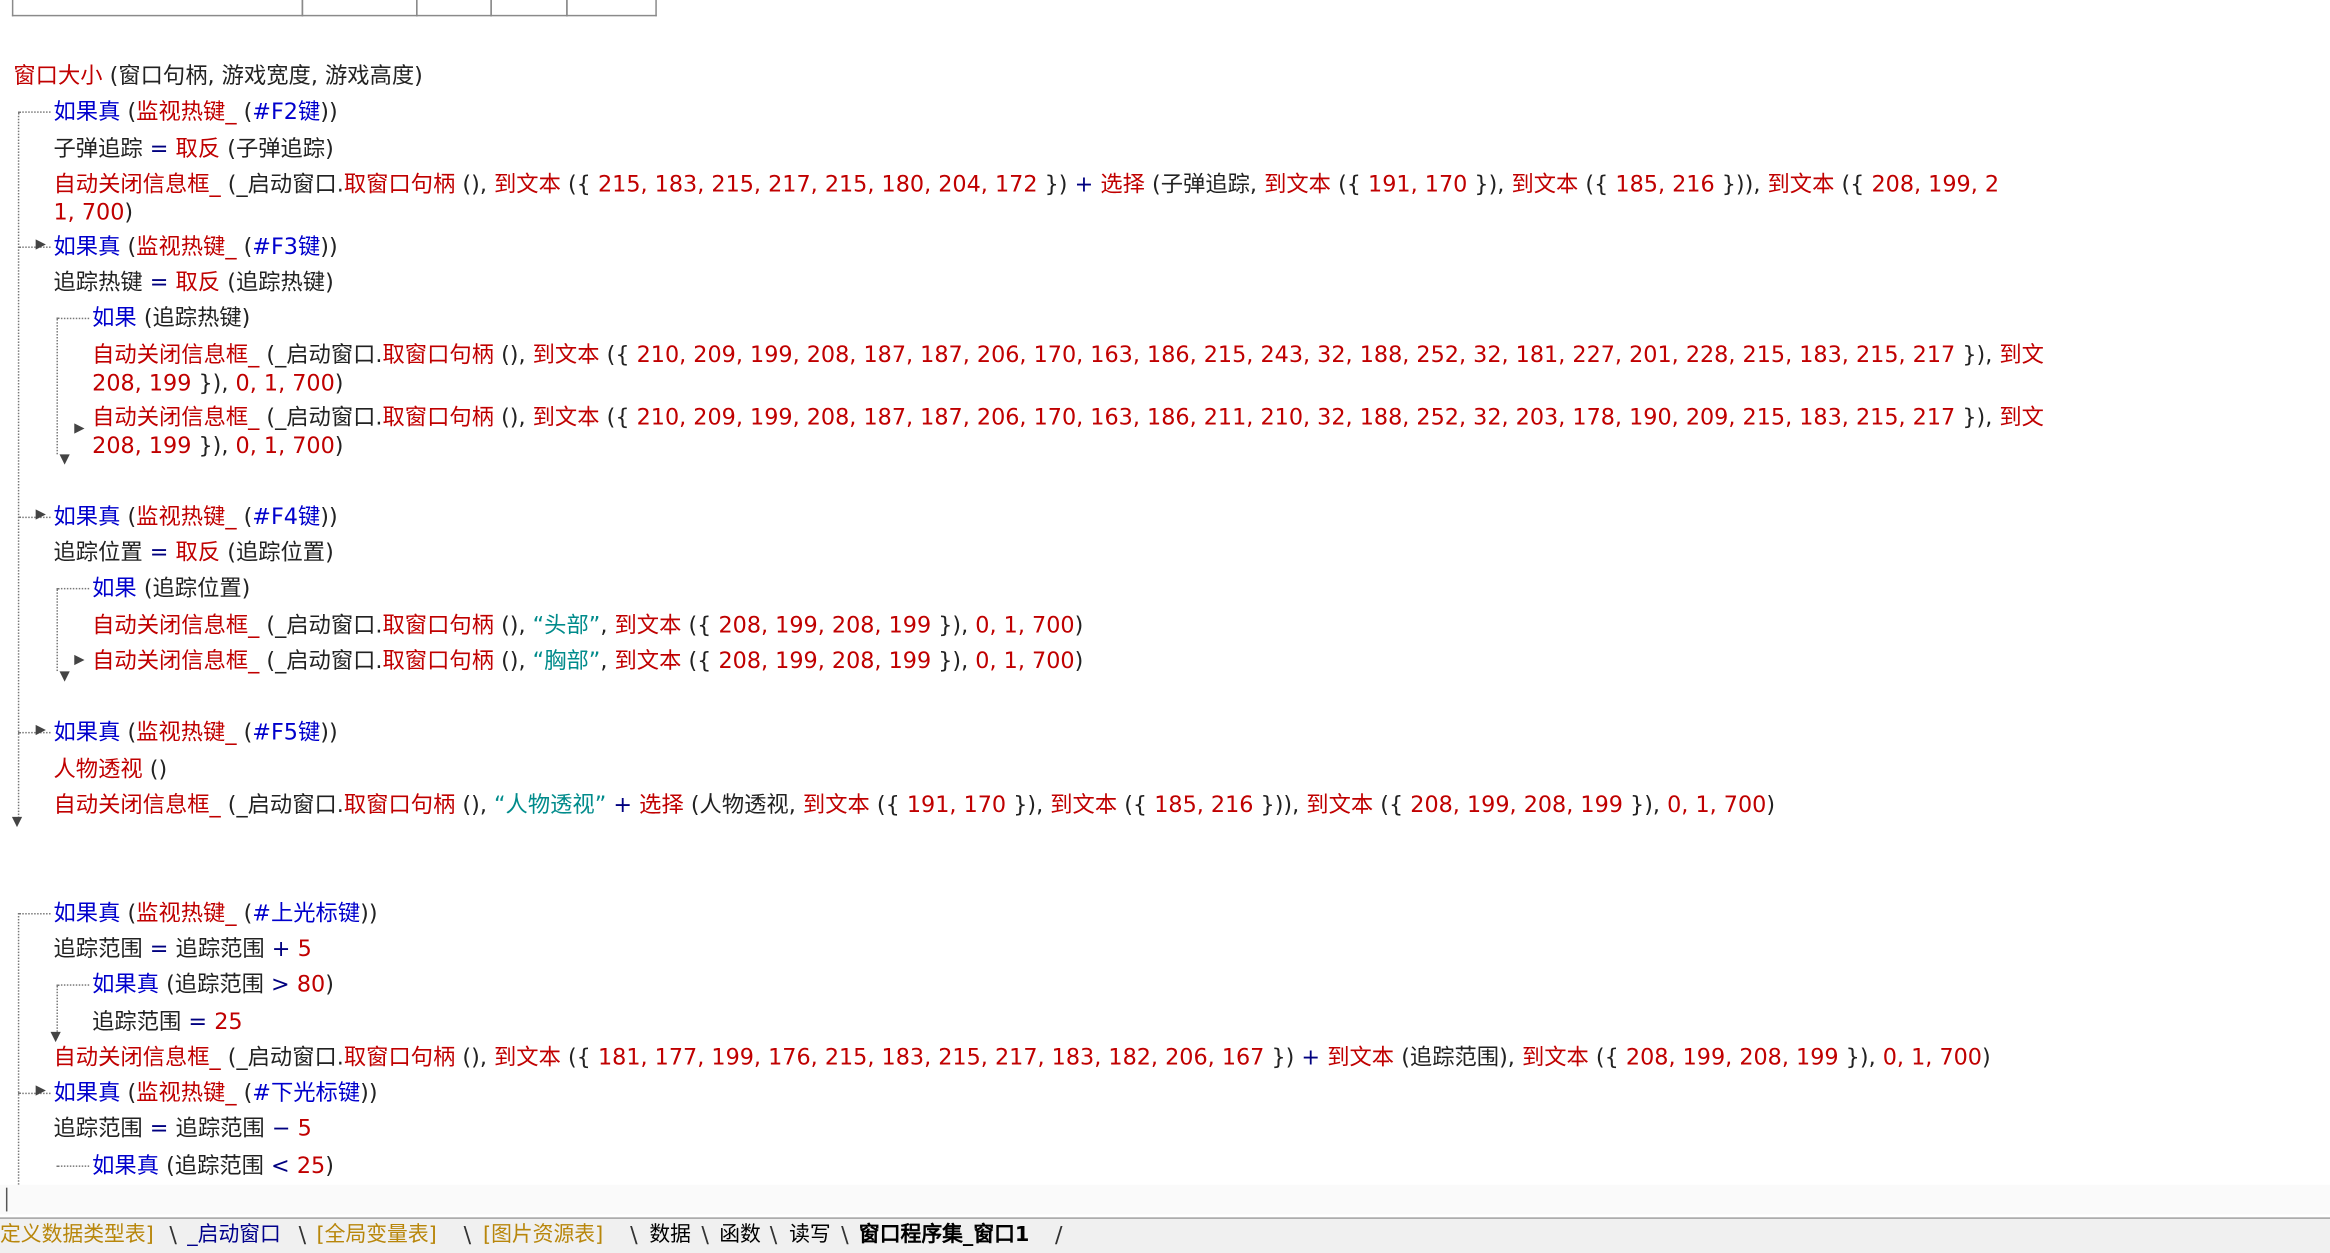  What do you see at coordinates (956, 805) in the screenshot?
I see `code-token: 191, 170` at bounding box center [956, 805].